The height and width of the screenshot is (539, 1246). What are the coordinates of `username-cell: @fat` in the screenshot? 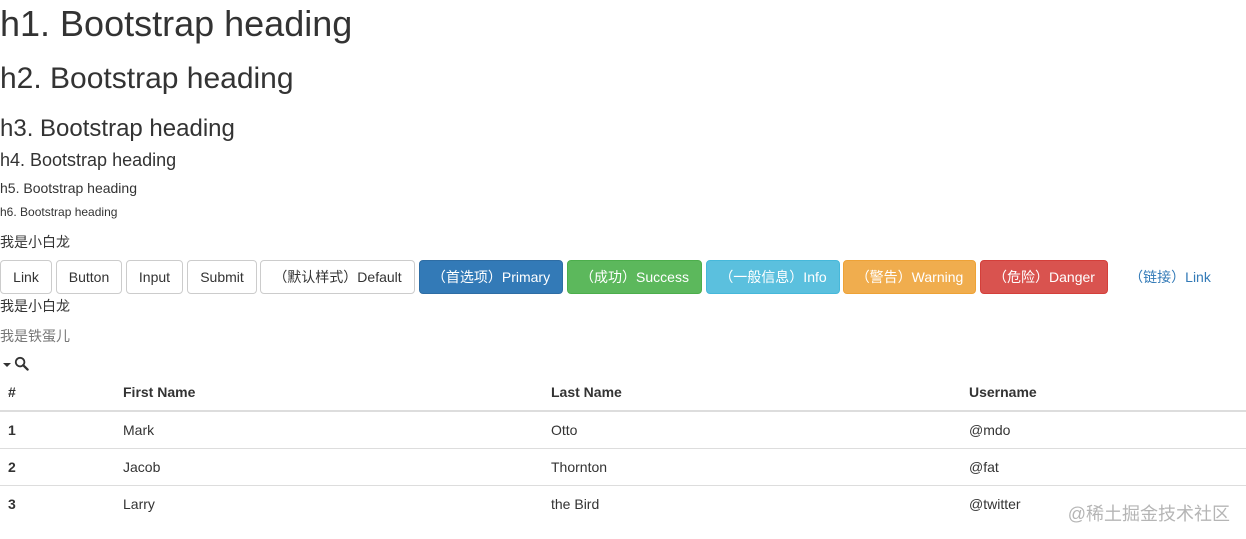 It's located at (1103, 466).